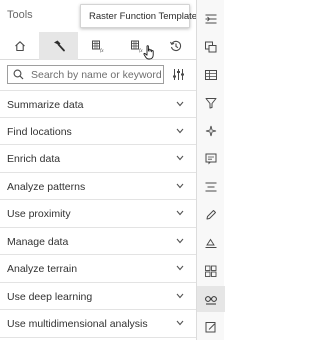 Image resolution: width=320 pixels, height=340 pixels. I want to click on tooltip-text: Raster Function Templates, so click(145, 16).